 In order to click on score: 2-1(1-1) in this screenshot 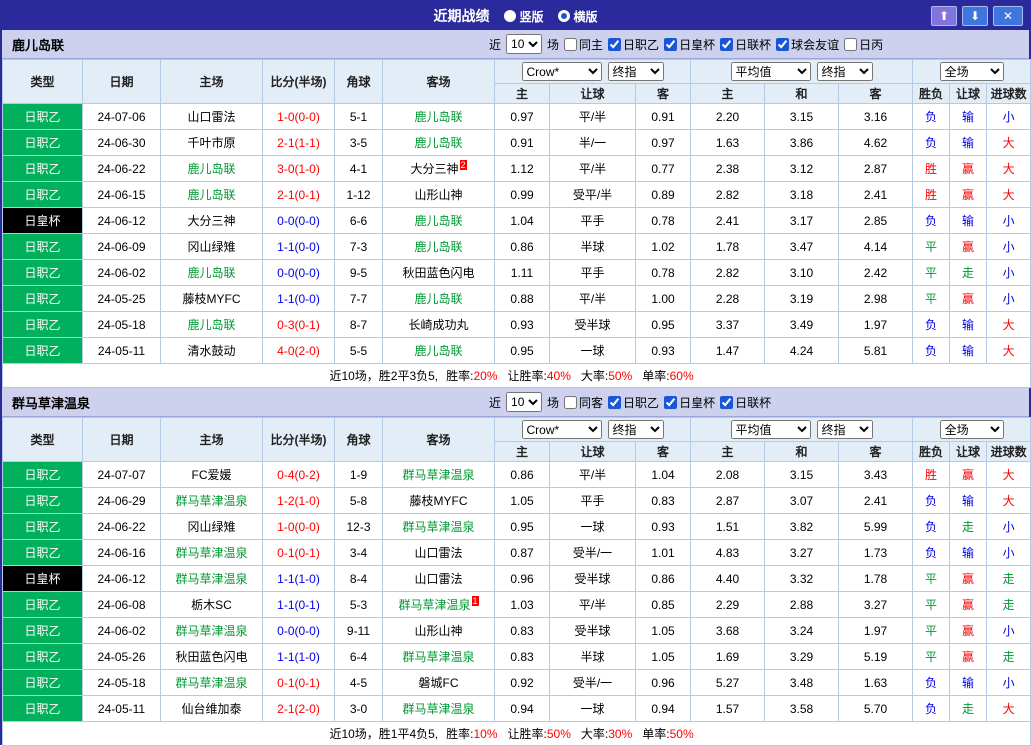, I will do `click(298, 142)`.